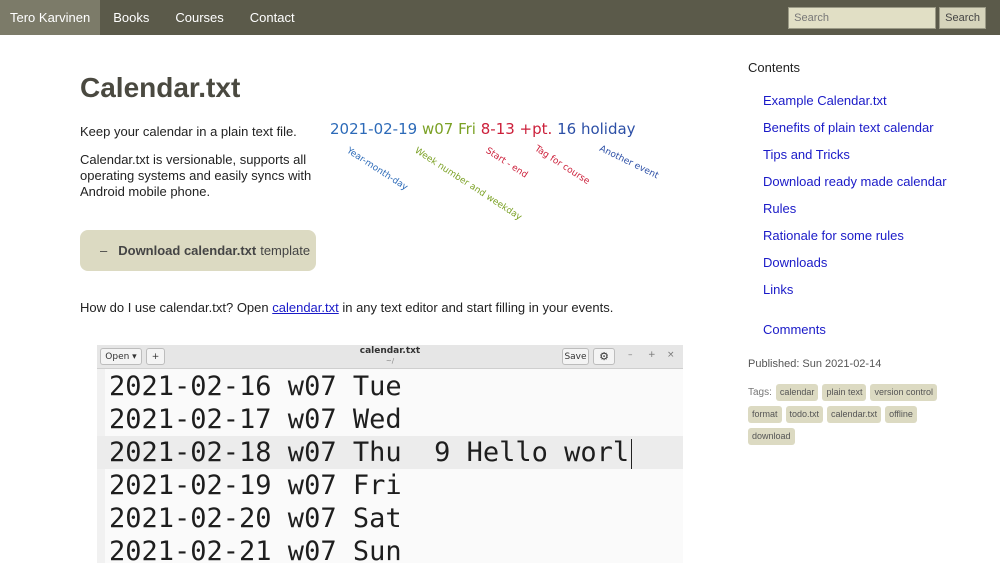 This screenshot has height=563, width=1000. What do you see at coordinates (779, 208) in the screenshot?
I see `toc-link-rules: Rules` at bounding box center [779, 208].